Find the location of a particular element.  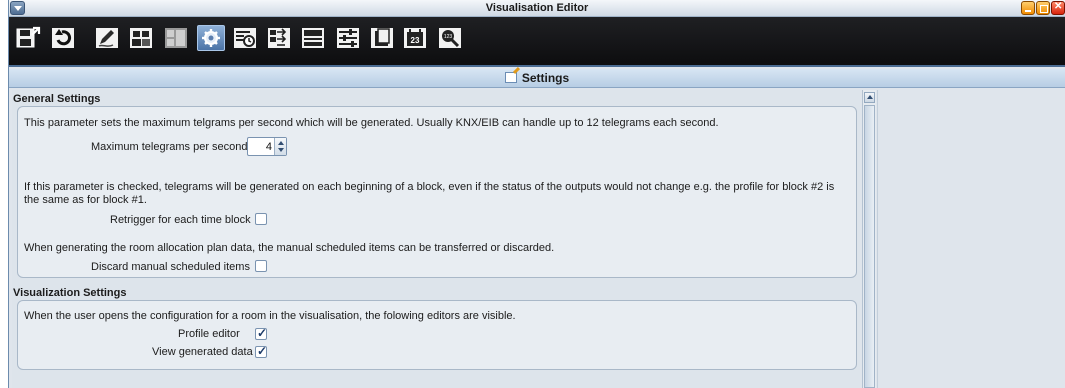

layout-button is located at coordinates (176, 38).